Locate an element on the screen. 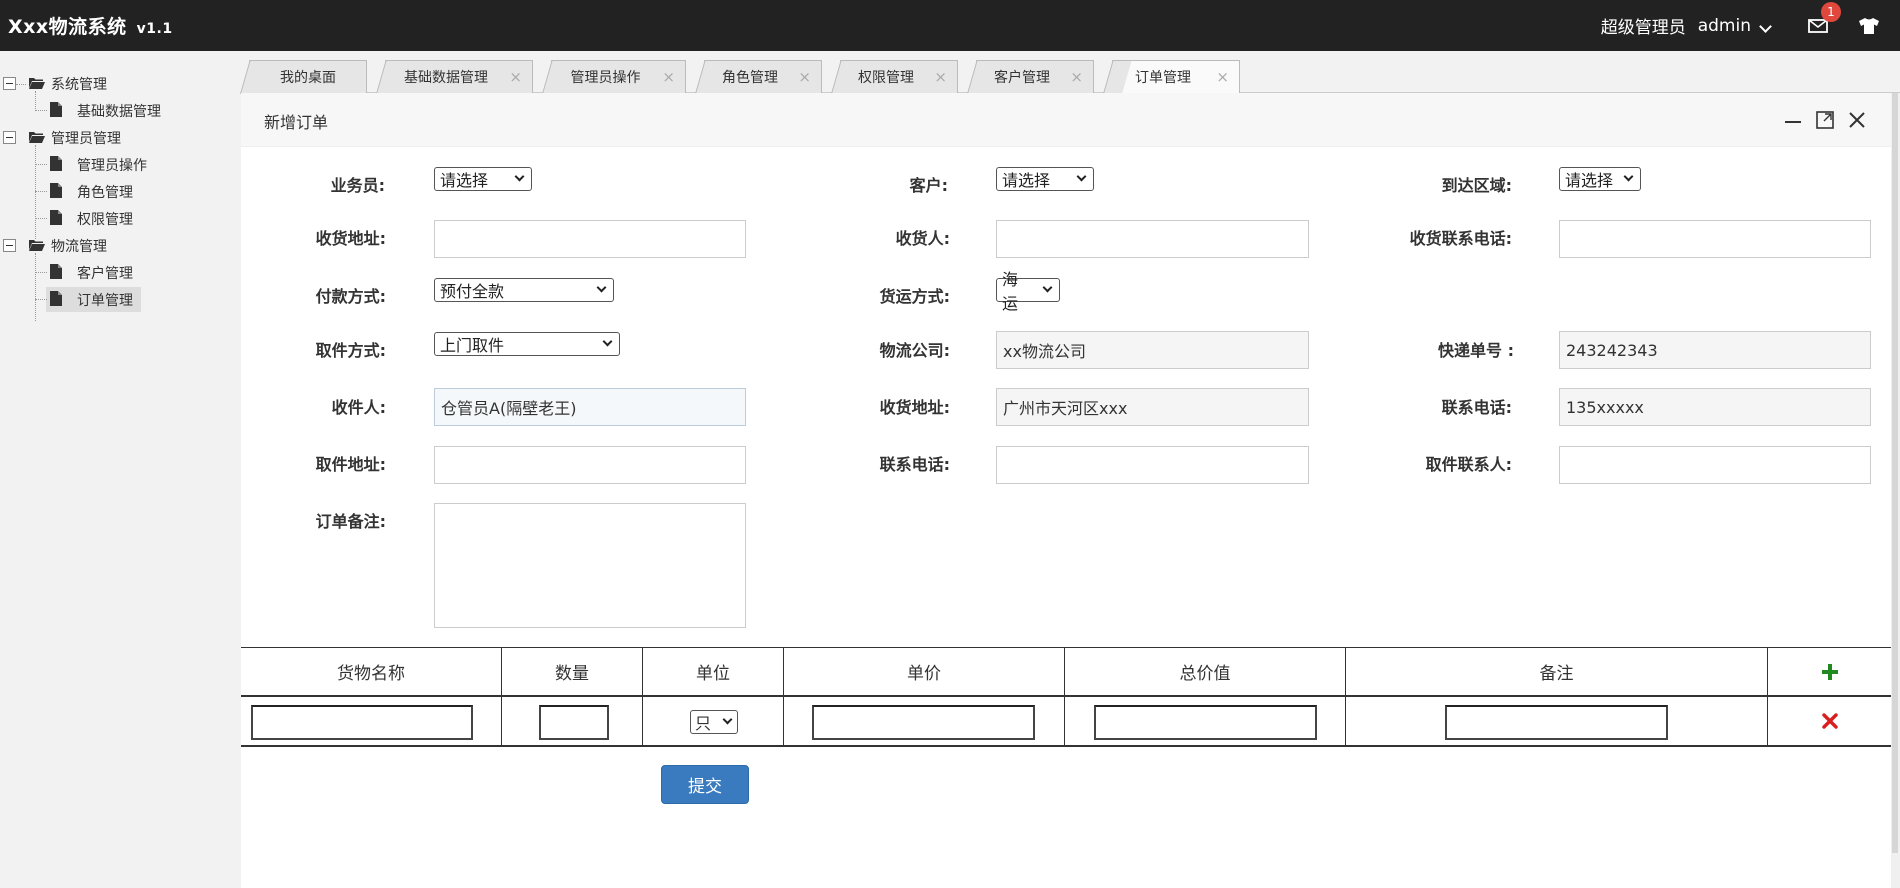  sidebar-item-label: 权限管理 is located at coordinates (105, 219).